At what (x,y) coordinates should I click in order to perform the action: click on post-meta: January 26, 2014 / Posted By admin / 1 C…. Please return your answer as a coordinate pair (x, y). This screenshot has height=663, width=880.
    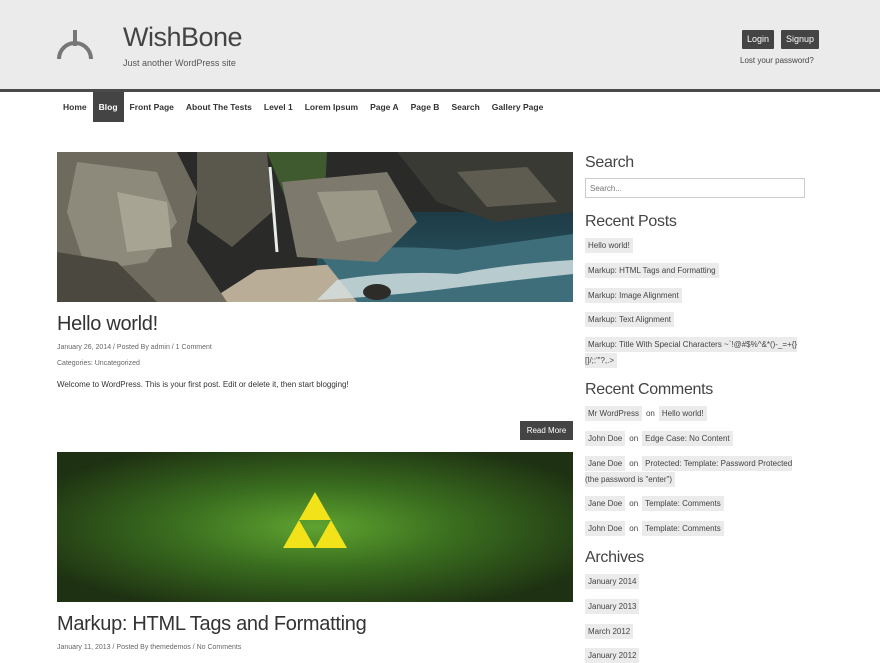
    Looking at the image, I should click on (134, 347).